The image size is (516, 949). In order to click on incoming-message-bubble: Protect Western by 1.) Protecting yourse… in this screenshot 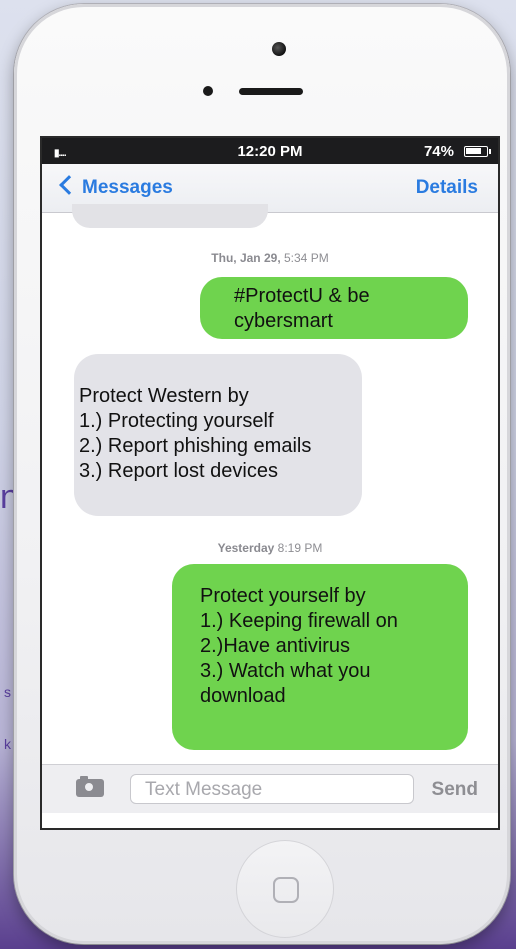, I will do `click(218, 435)`.